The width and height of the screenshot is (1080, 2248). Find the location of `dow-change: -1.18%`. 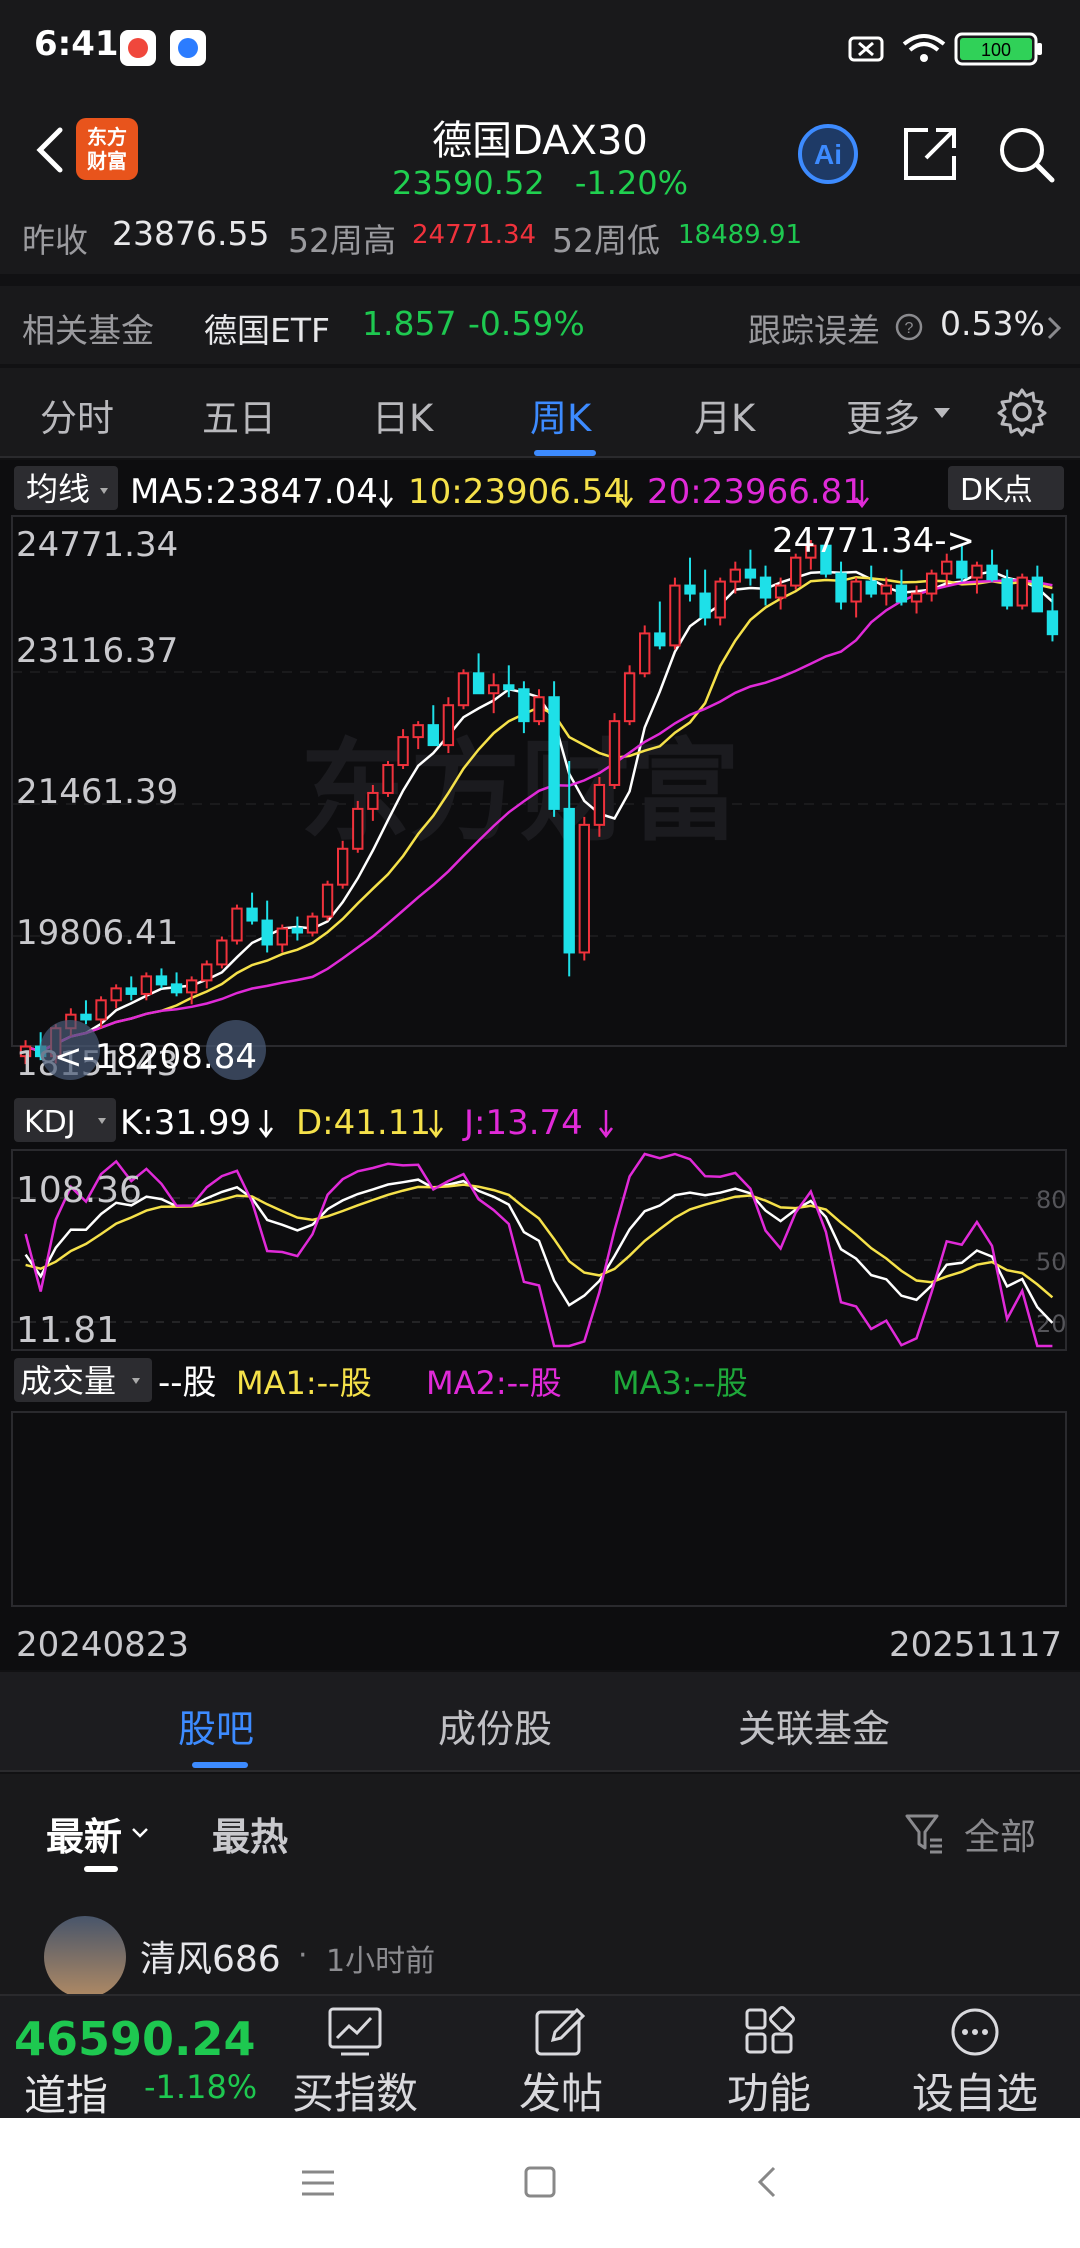

dow-change: -1.18% is located at coordinates (200, 2087).